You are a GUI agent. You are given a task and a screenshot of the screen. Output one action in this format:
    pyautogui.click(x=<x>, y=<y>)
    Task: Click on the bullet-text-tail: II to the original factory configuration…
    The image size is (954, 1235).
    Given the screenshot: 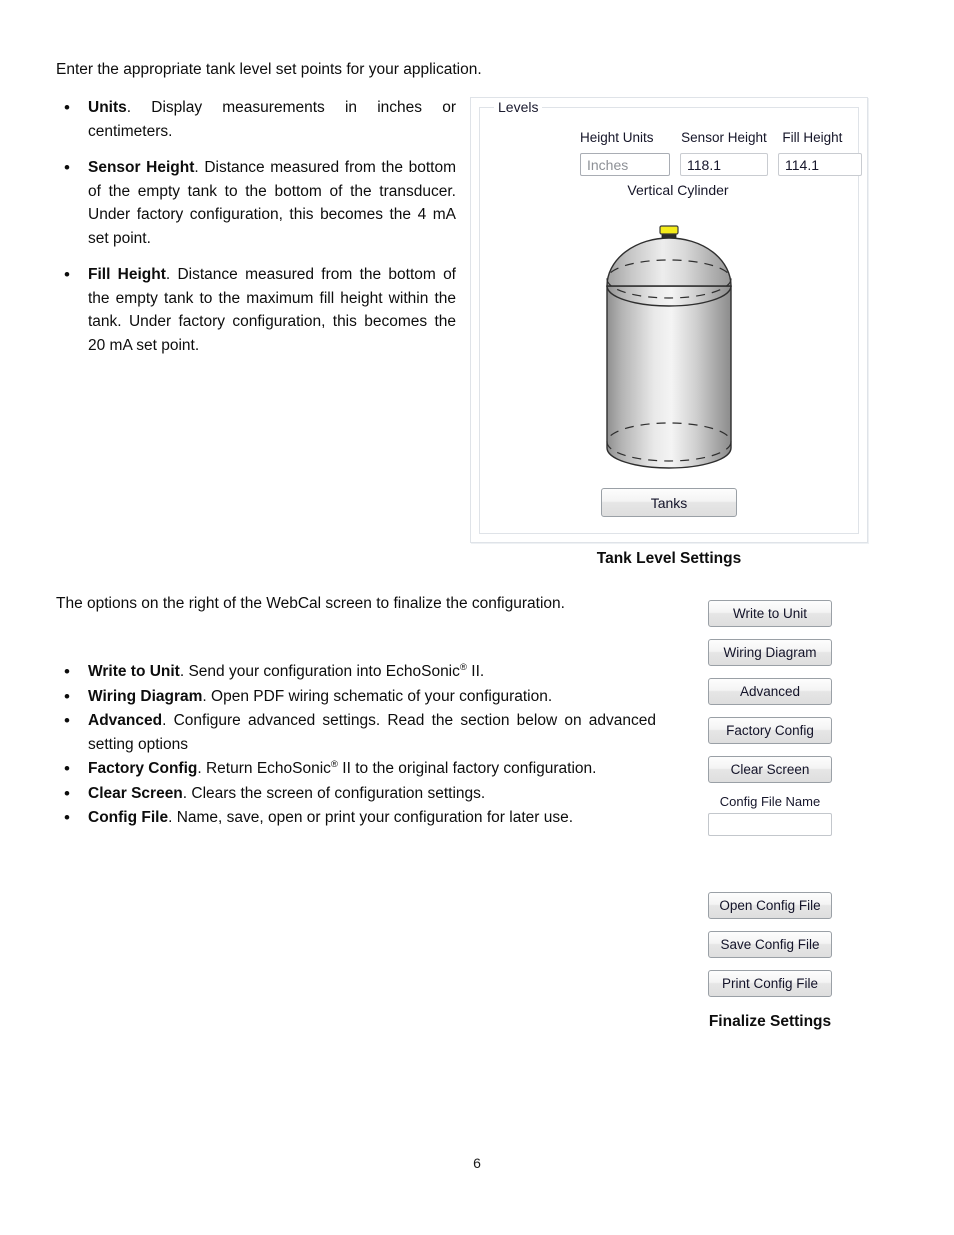 What is the action you would take?
    pyautogui.click(x=467, y=769)
    